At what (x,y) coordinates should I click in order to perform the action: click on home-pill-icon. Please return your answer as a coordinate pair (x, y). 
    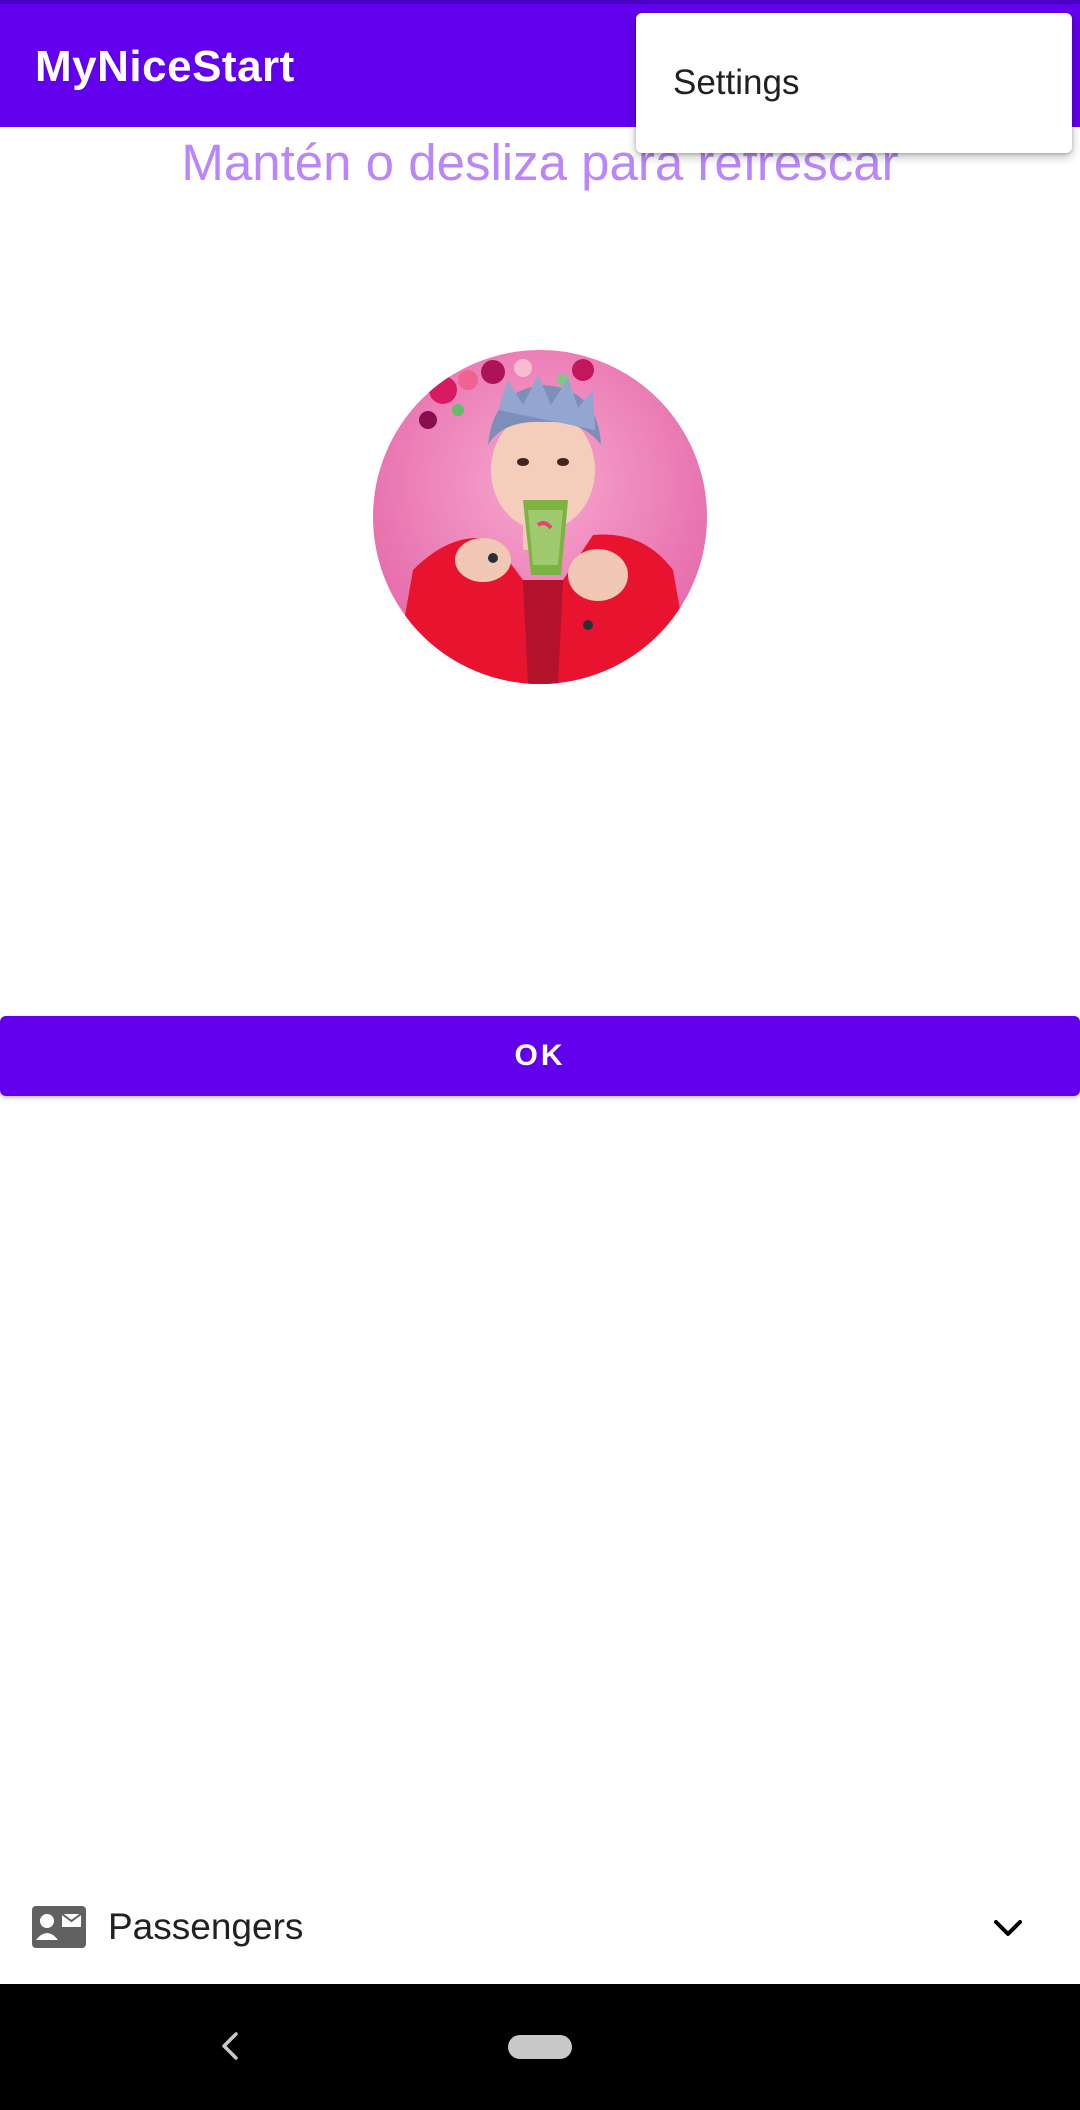
    Looking at the image, I should click on (540, 2047).